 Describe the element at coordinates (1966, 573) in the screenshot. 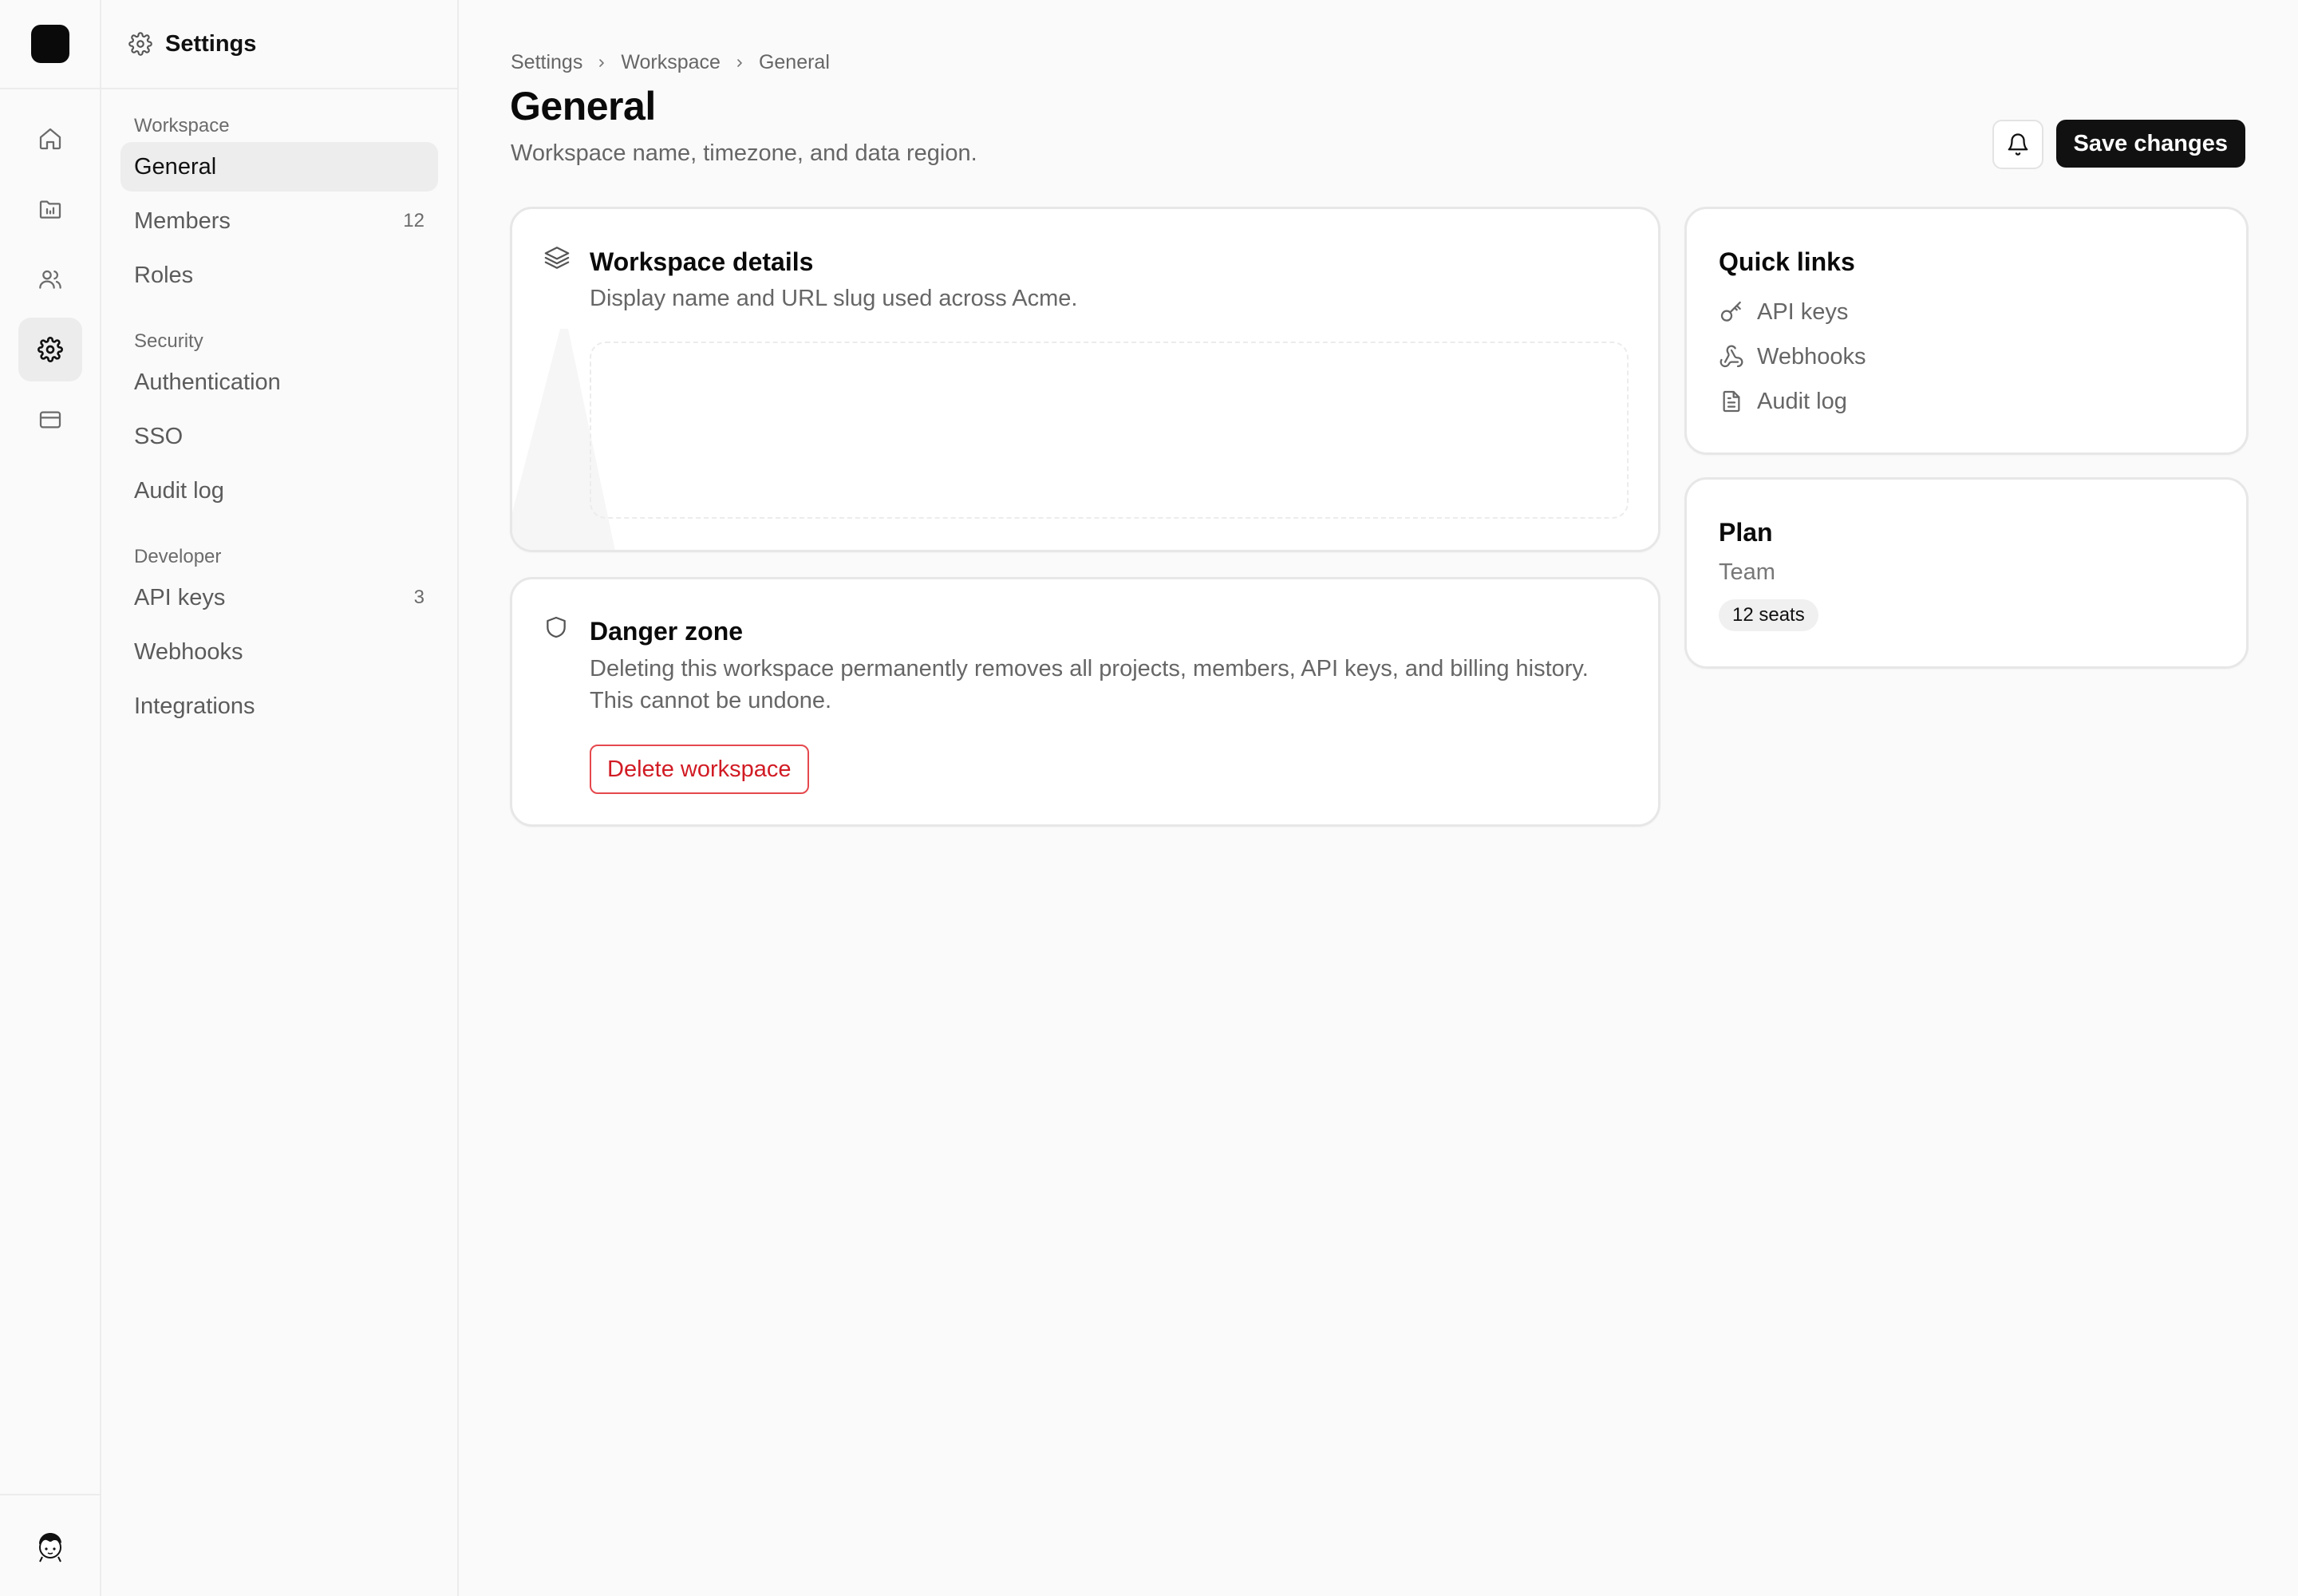

I see `plan-card: Plan Team 12 seats` at that location.